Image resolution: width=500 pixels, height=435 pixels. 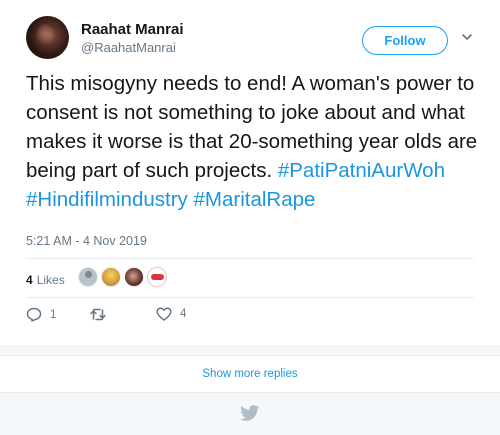 What do you see at coordinates (250, 413) in the screenshot?
I see `twitter-bird-icon` at bounding box center [250, 413].